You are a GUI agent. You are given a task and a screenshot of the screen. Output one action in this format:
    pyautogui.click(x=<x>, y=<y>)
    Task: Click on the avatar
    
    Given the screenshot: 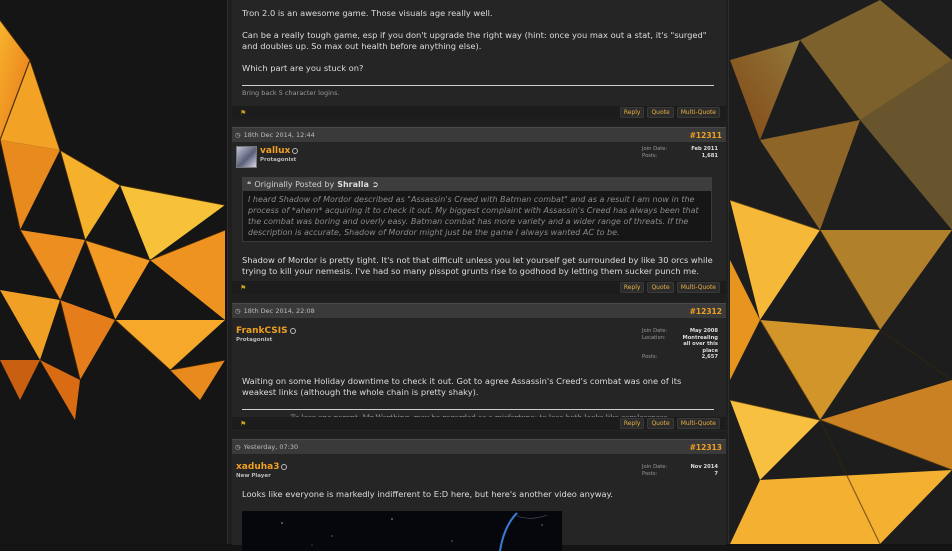 What is the action you would take?
    pyautogui.click(x=246, y=157)
    